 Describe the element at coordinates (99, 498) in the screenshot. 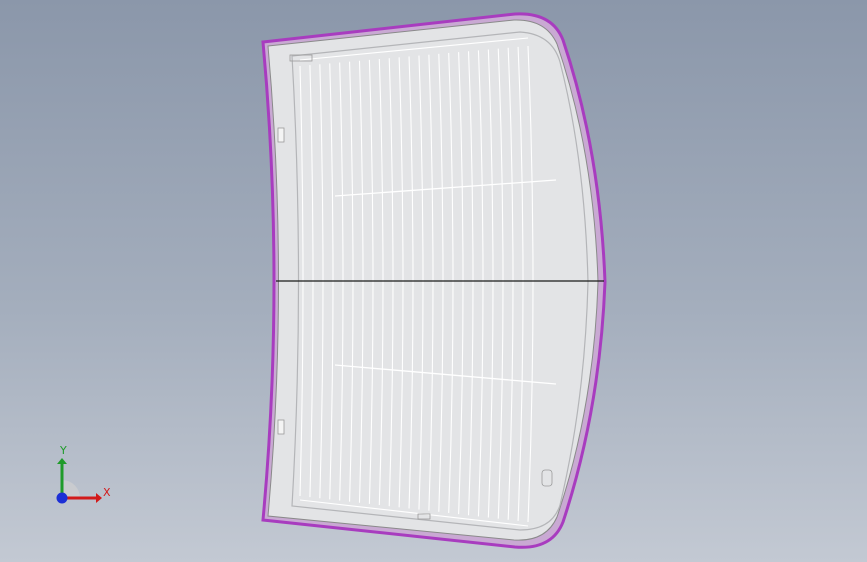

I see `triad-x-arrow` at that location.